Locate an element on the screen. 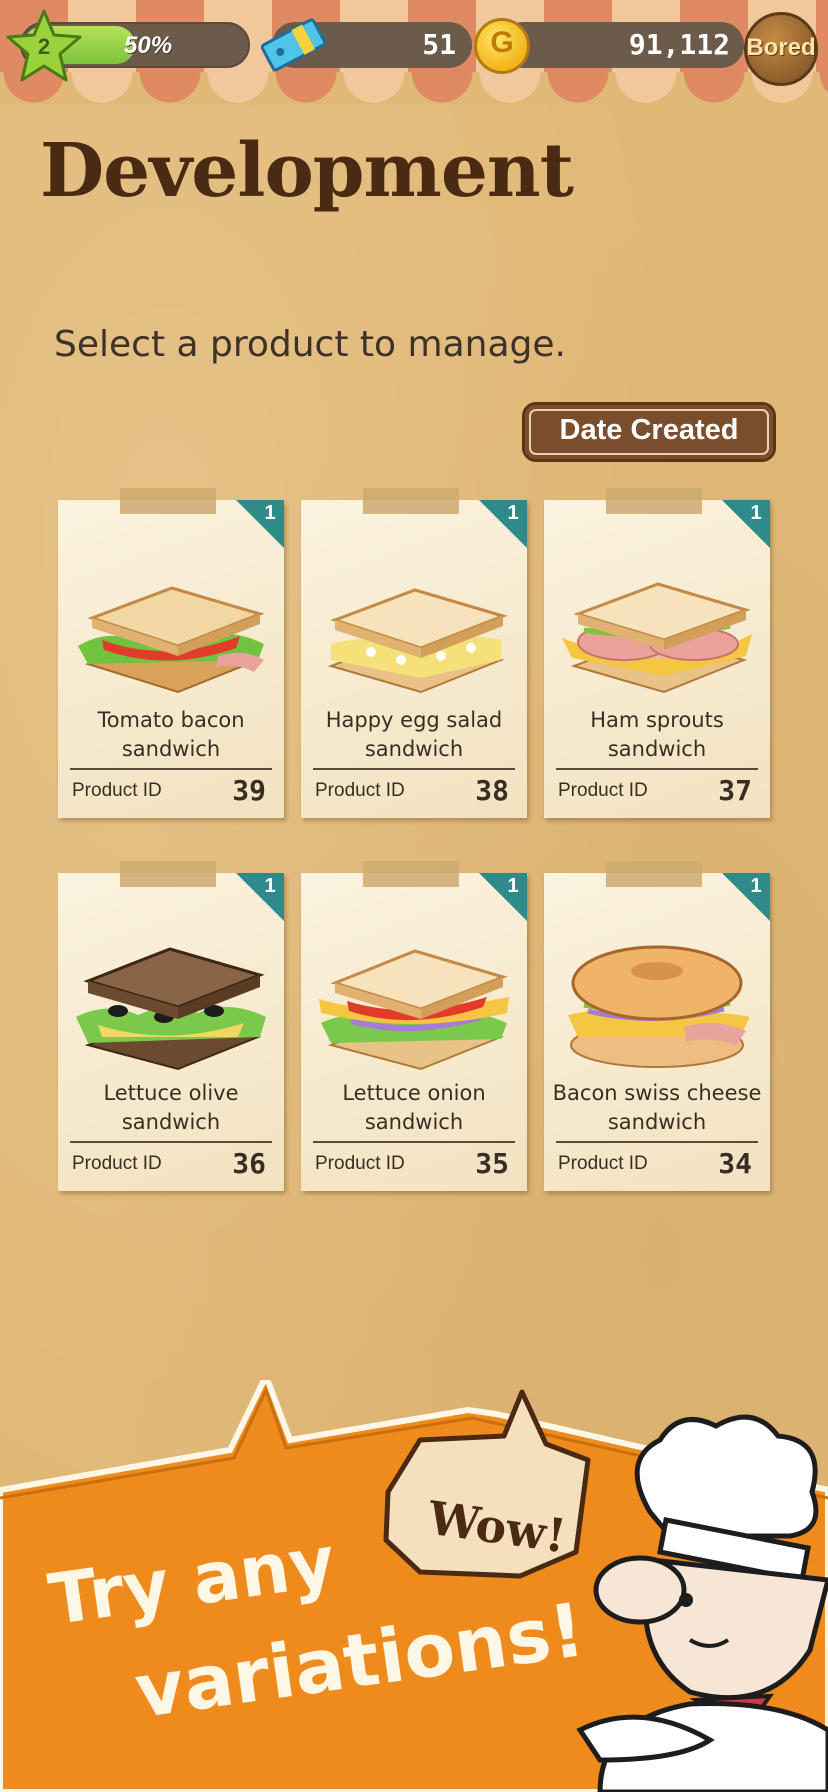 Image resolution: width=828 pixels, height=1792 pixels. ham-sprouts-sandwich-image is located at coordinates (657, 638).